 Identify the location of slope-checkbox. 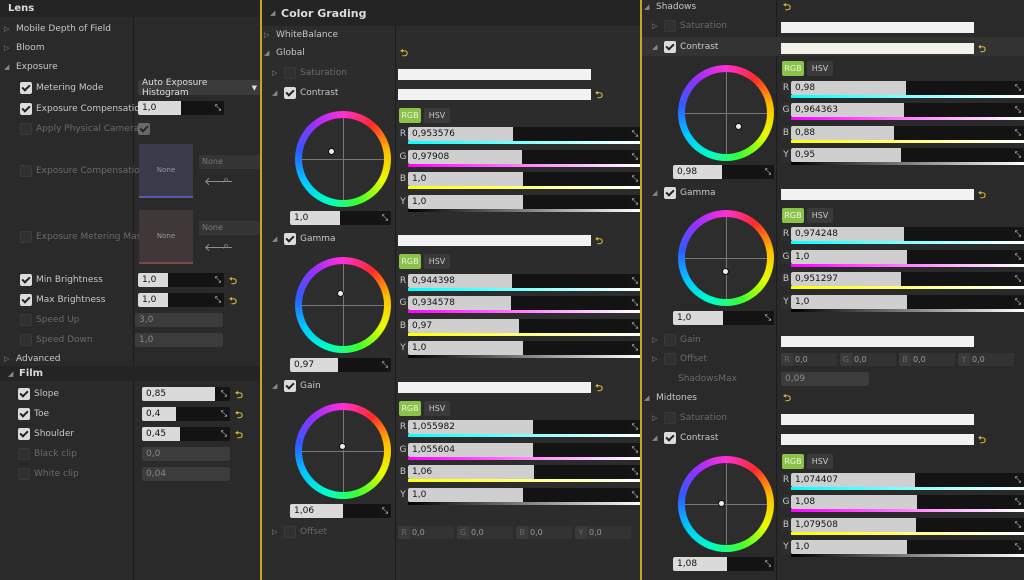
(24, 394).